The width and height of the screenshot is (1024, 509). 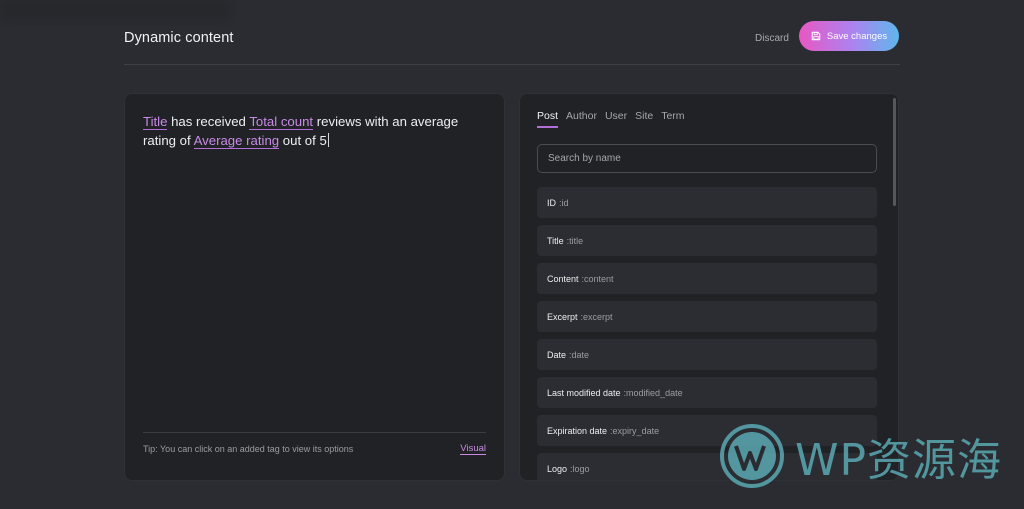 I want to click on field-name: Last modified date, so click(x=584, y=392).